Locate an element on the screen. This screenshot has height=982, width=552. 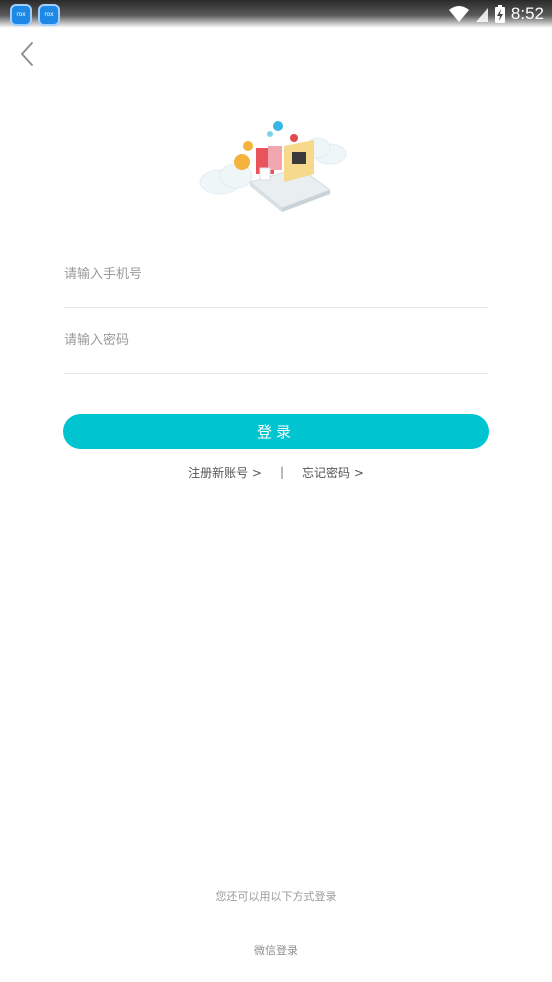
shopping-illustration is located at coordinates (273, 166).